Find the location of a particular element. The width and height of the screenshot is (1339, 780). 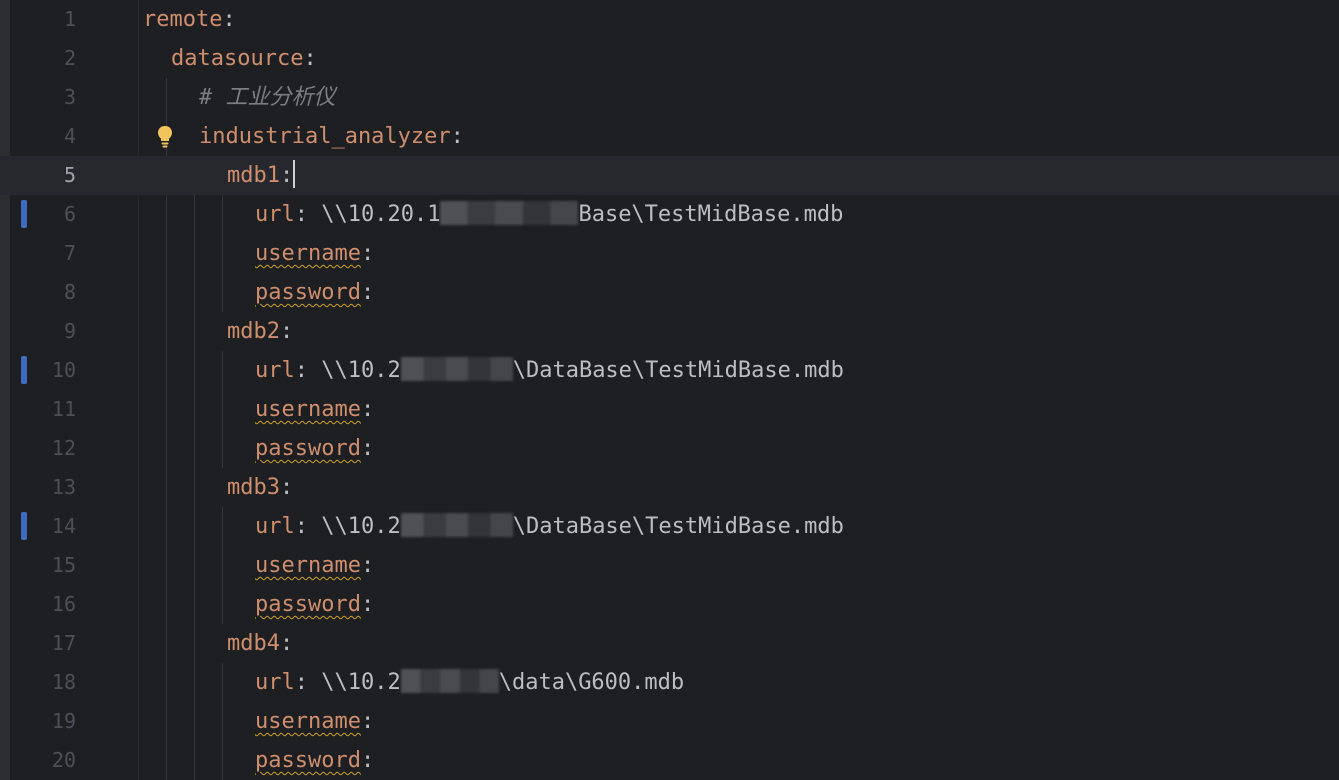

code-line: 18 url: \\10.2 \data\G600.mdb is located at coordinates (669, 682).